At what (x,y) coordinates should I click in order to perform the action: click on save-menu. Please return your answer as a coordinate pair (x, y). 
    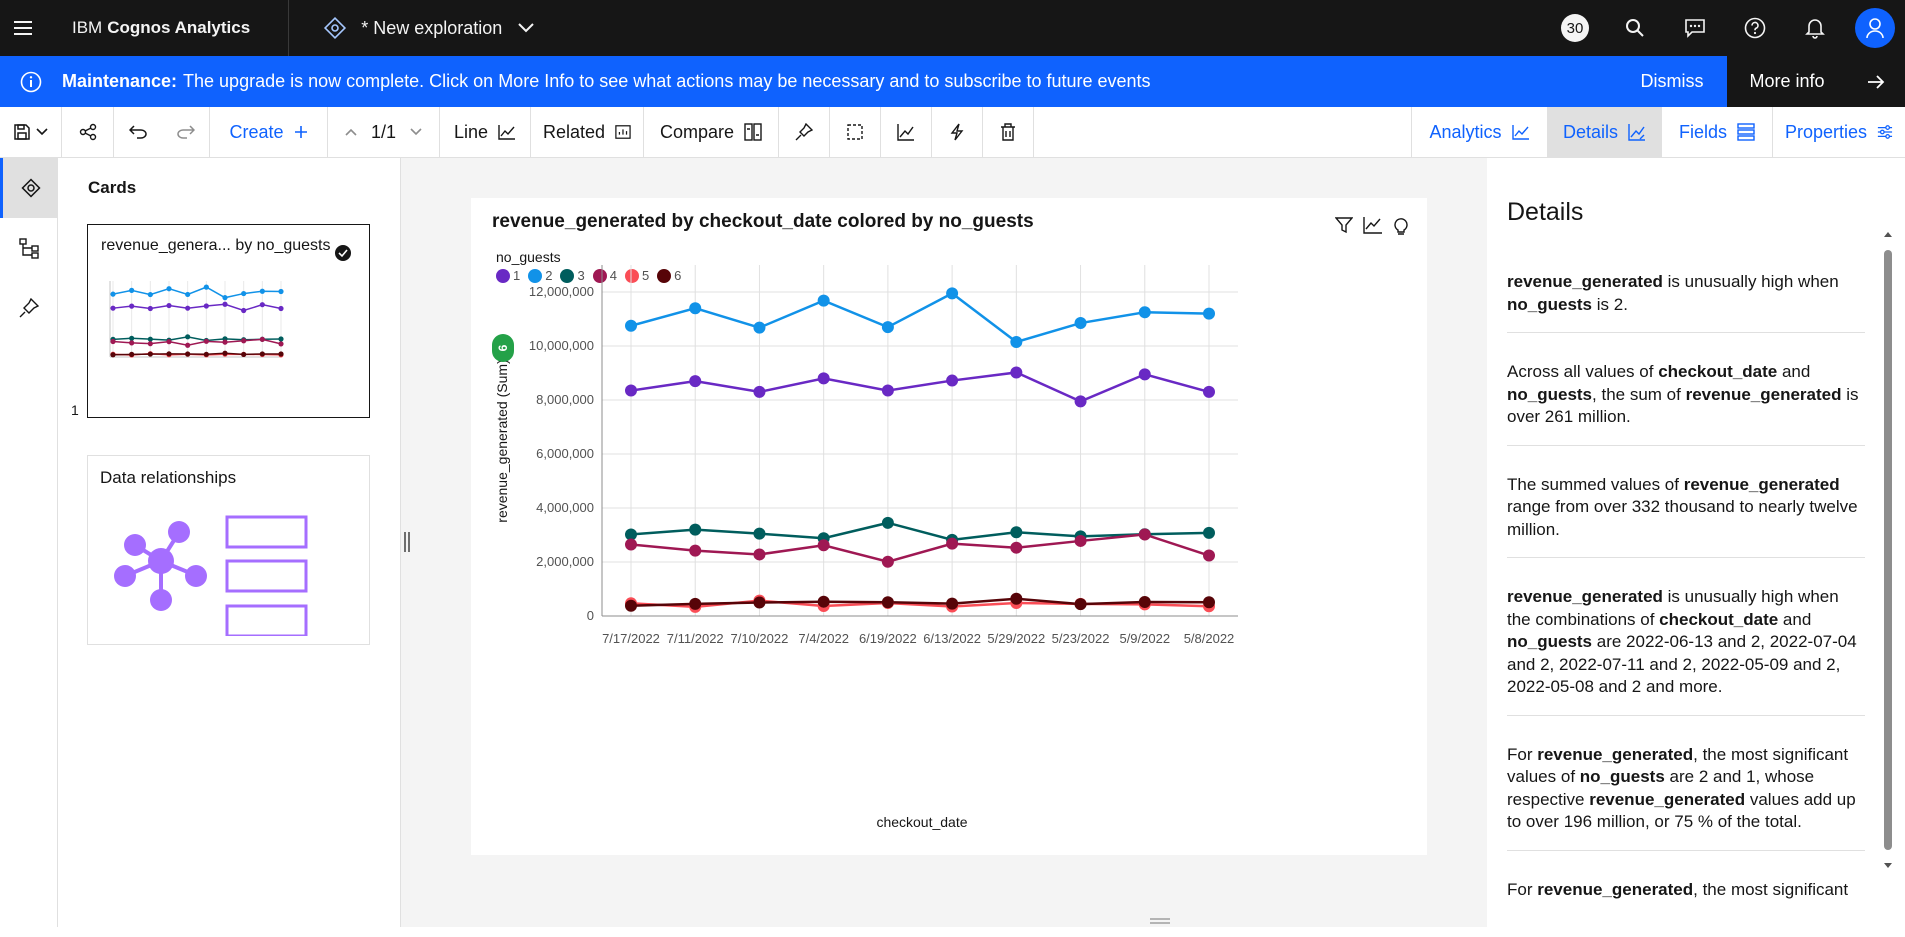
    Looking at the image, I should click on (31, 132).